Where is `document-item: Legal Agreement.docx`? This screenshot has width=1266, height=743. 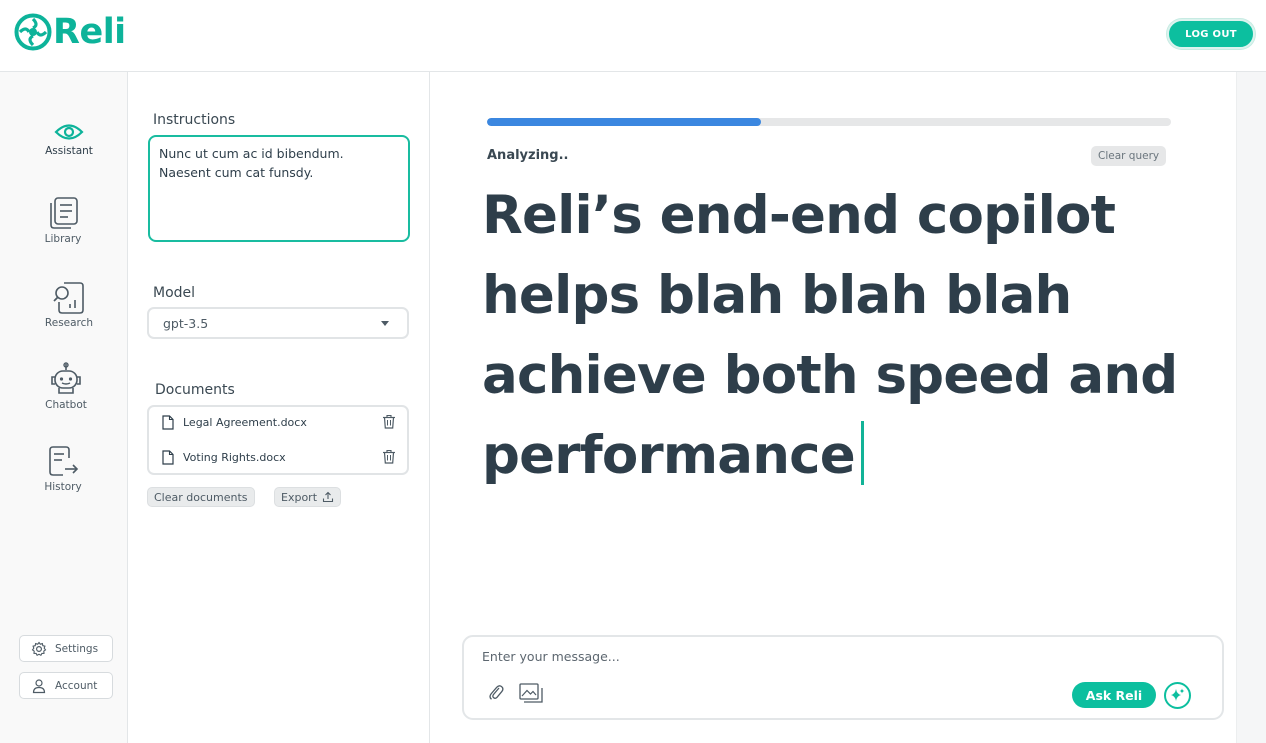 document-item: Legal Agreement.docx is located at coordinates (280, 422).